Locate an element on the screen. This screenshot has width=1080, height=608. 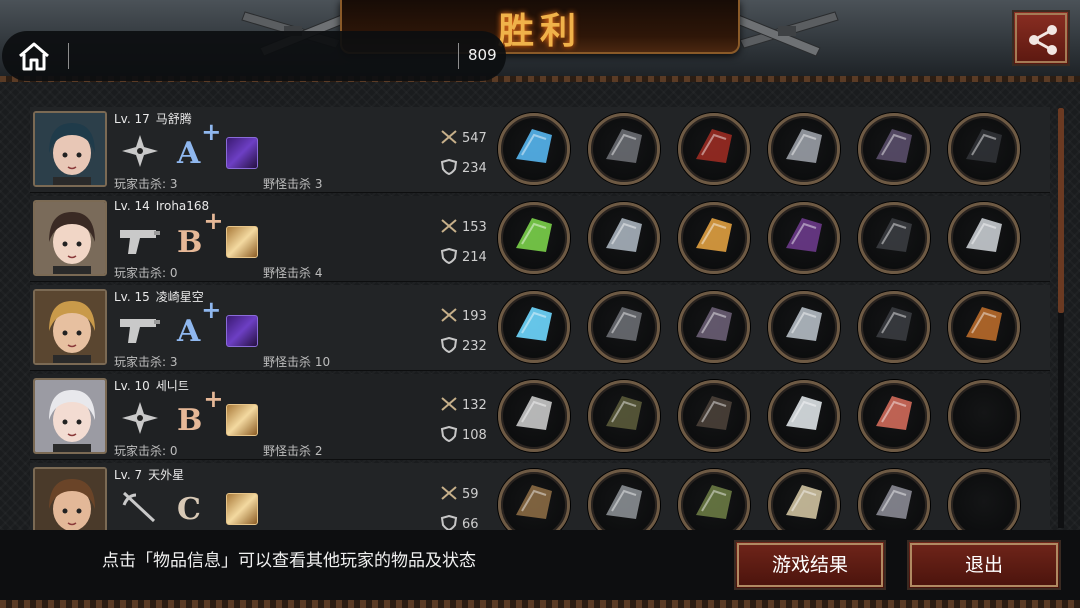
player-name: 天外星 is located at coordinates (166, 475).